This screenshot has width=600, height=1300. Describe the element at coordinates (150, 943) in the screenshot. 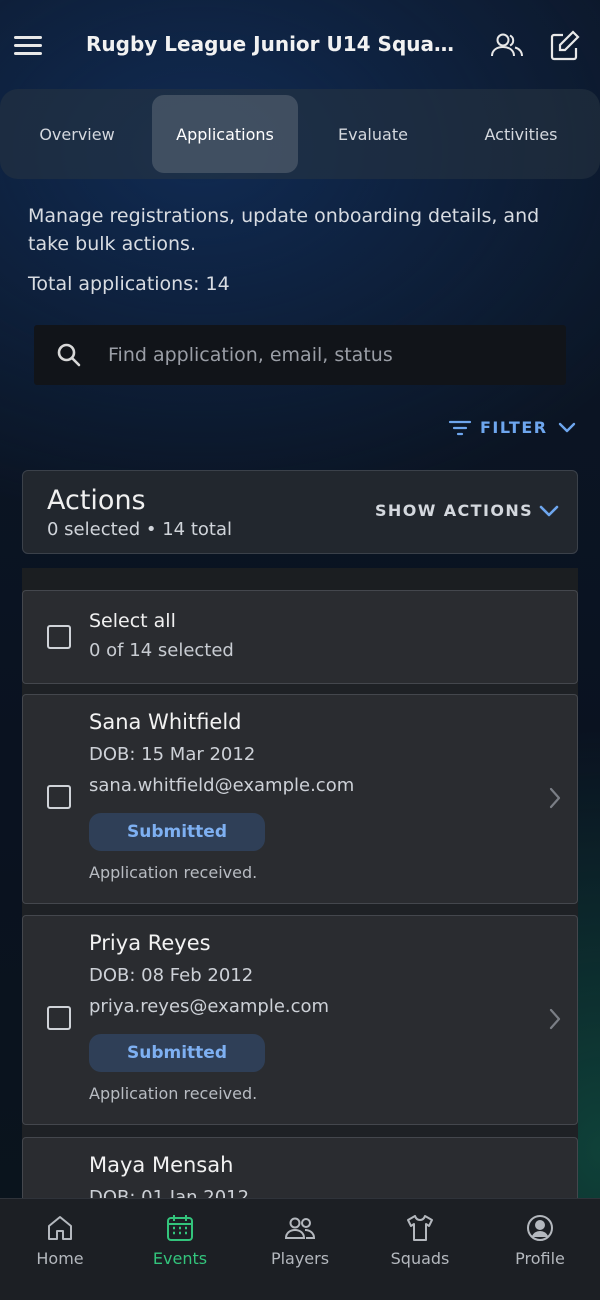

I see `applicant-name: Priya Reyes` at that location.